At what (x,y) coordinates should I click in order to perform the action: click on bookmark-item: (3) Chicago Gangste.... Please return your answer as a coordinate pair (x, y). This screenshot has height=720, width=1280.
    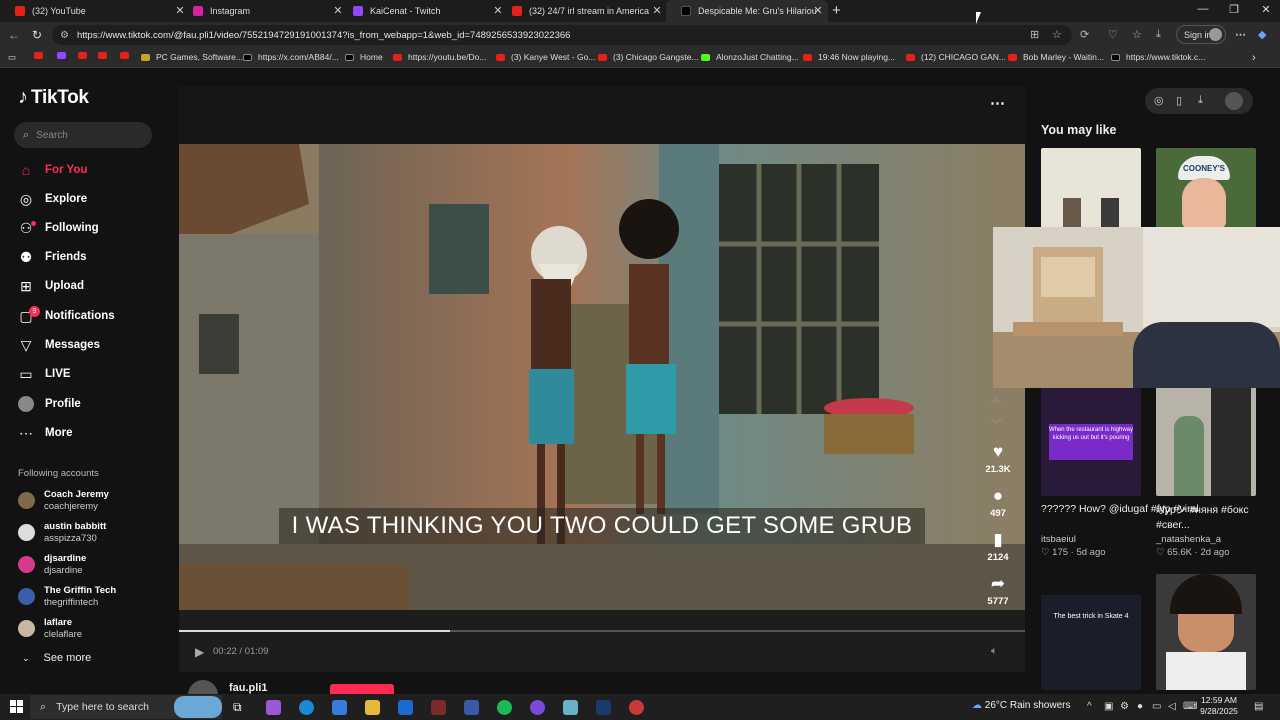
    Looking at the image, I should click on (648, 57).